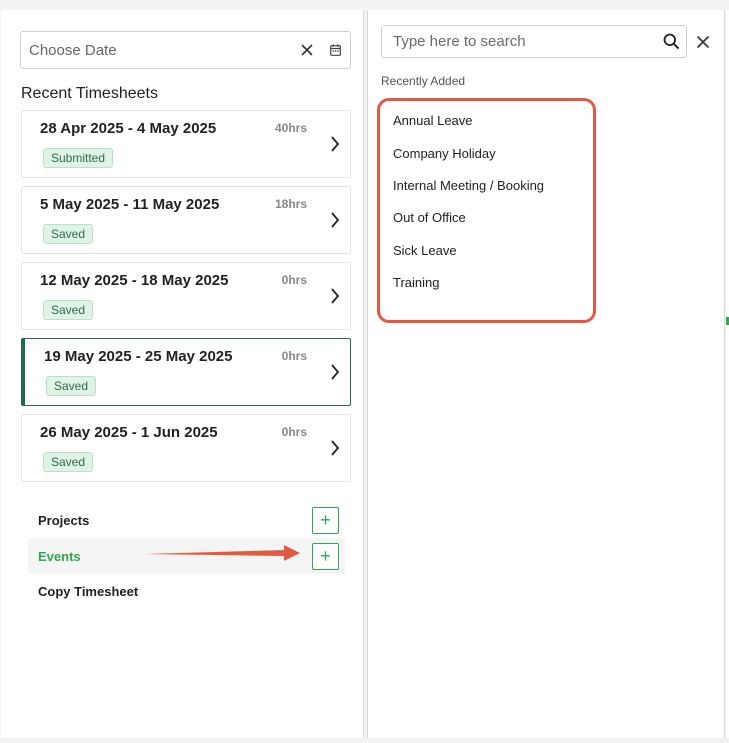 This screenshot has height=743, width=729. What do you see at coordinates (185, 50) in the screenshot?
I see `date-picker-field: Choose Date` at bounding box center [185, 50].